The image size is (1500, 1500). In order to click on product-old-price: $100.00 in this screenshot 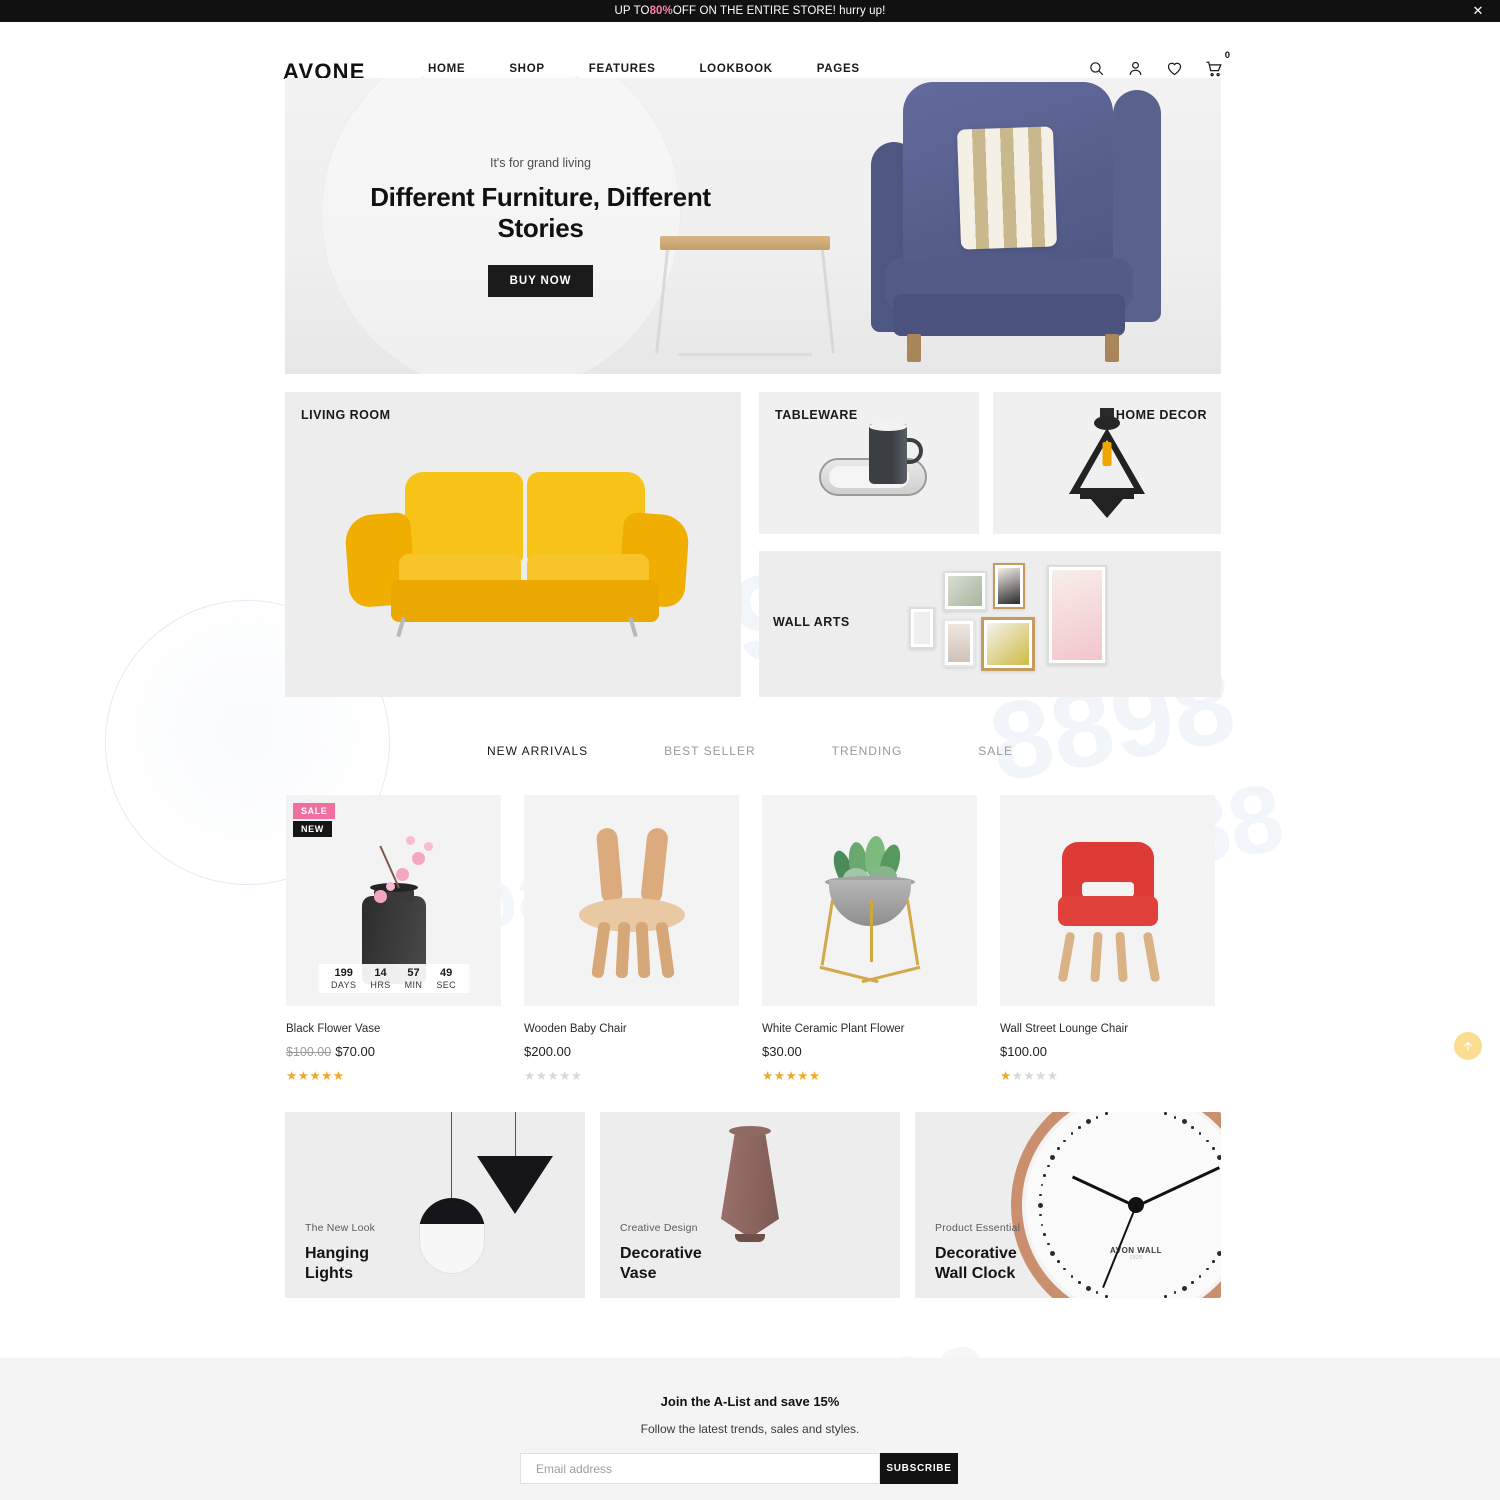, I will do `click(309, 1052)`.